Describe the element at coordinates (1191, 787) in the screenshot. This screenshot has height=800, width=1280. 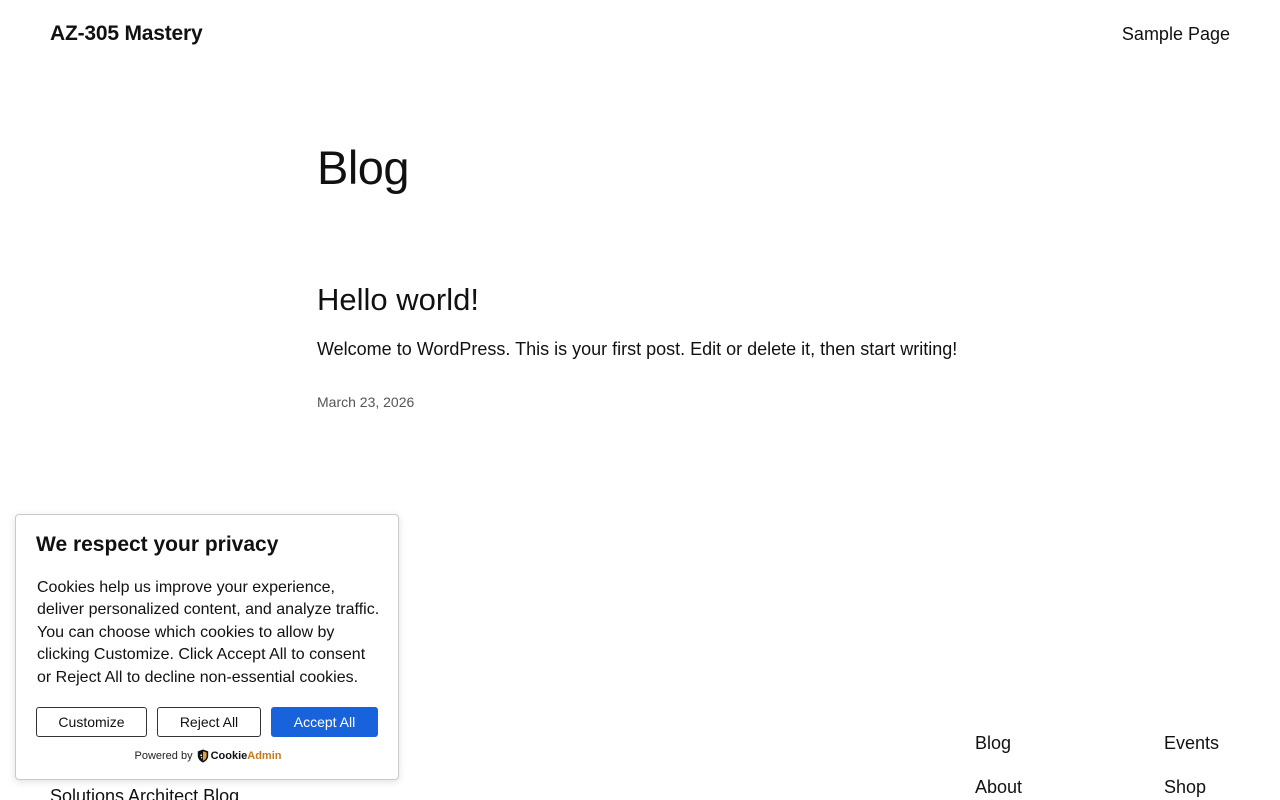
I see `footer-link-shop: Shop` at that location.